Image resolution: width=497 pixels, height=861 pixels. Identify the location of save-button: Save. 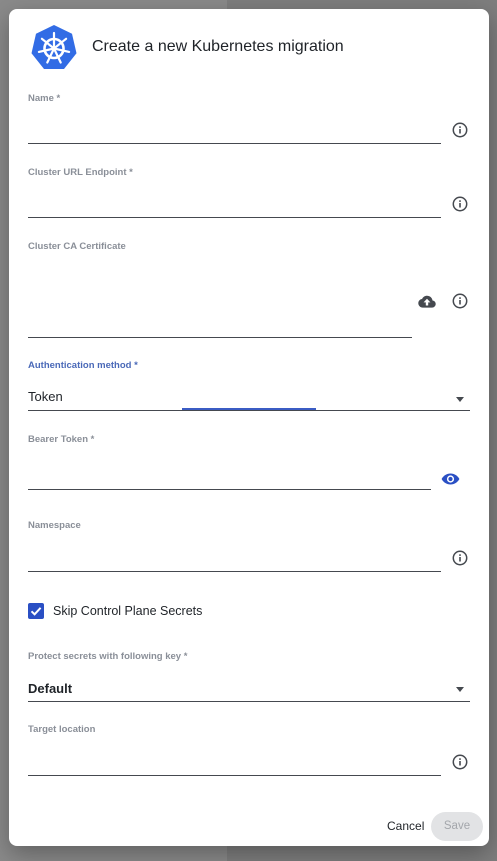
(457, 826).